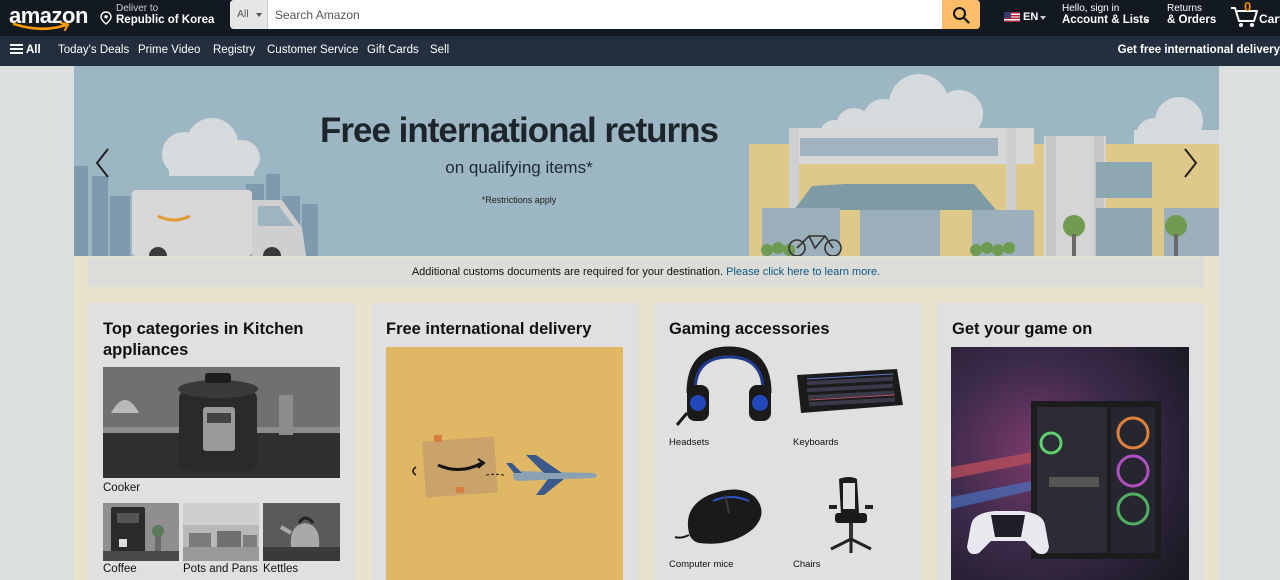 This screenshot has width=1280, height=580. Describe the element at coordinates (225, 340) in the screenshot. I see `card-title: Top categories in Kitchen appliances` at that location.